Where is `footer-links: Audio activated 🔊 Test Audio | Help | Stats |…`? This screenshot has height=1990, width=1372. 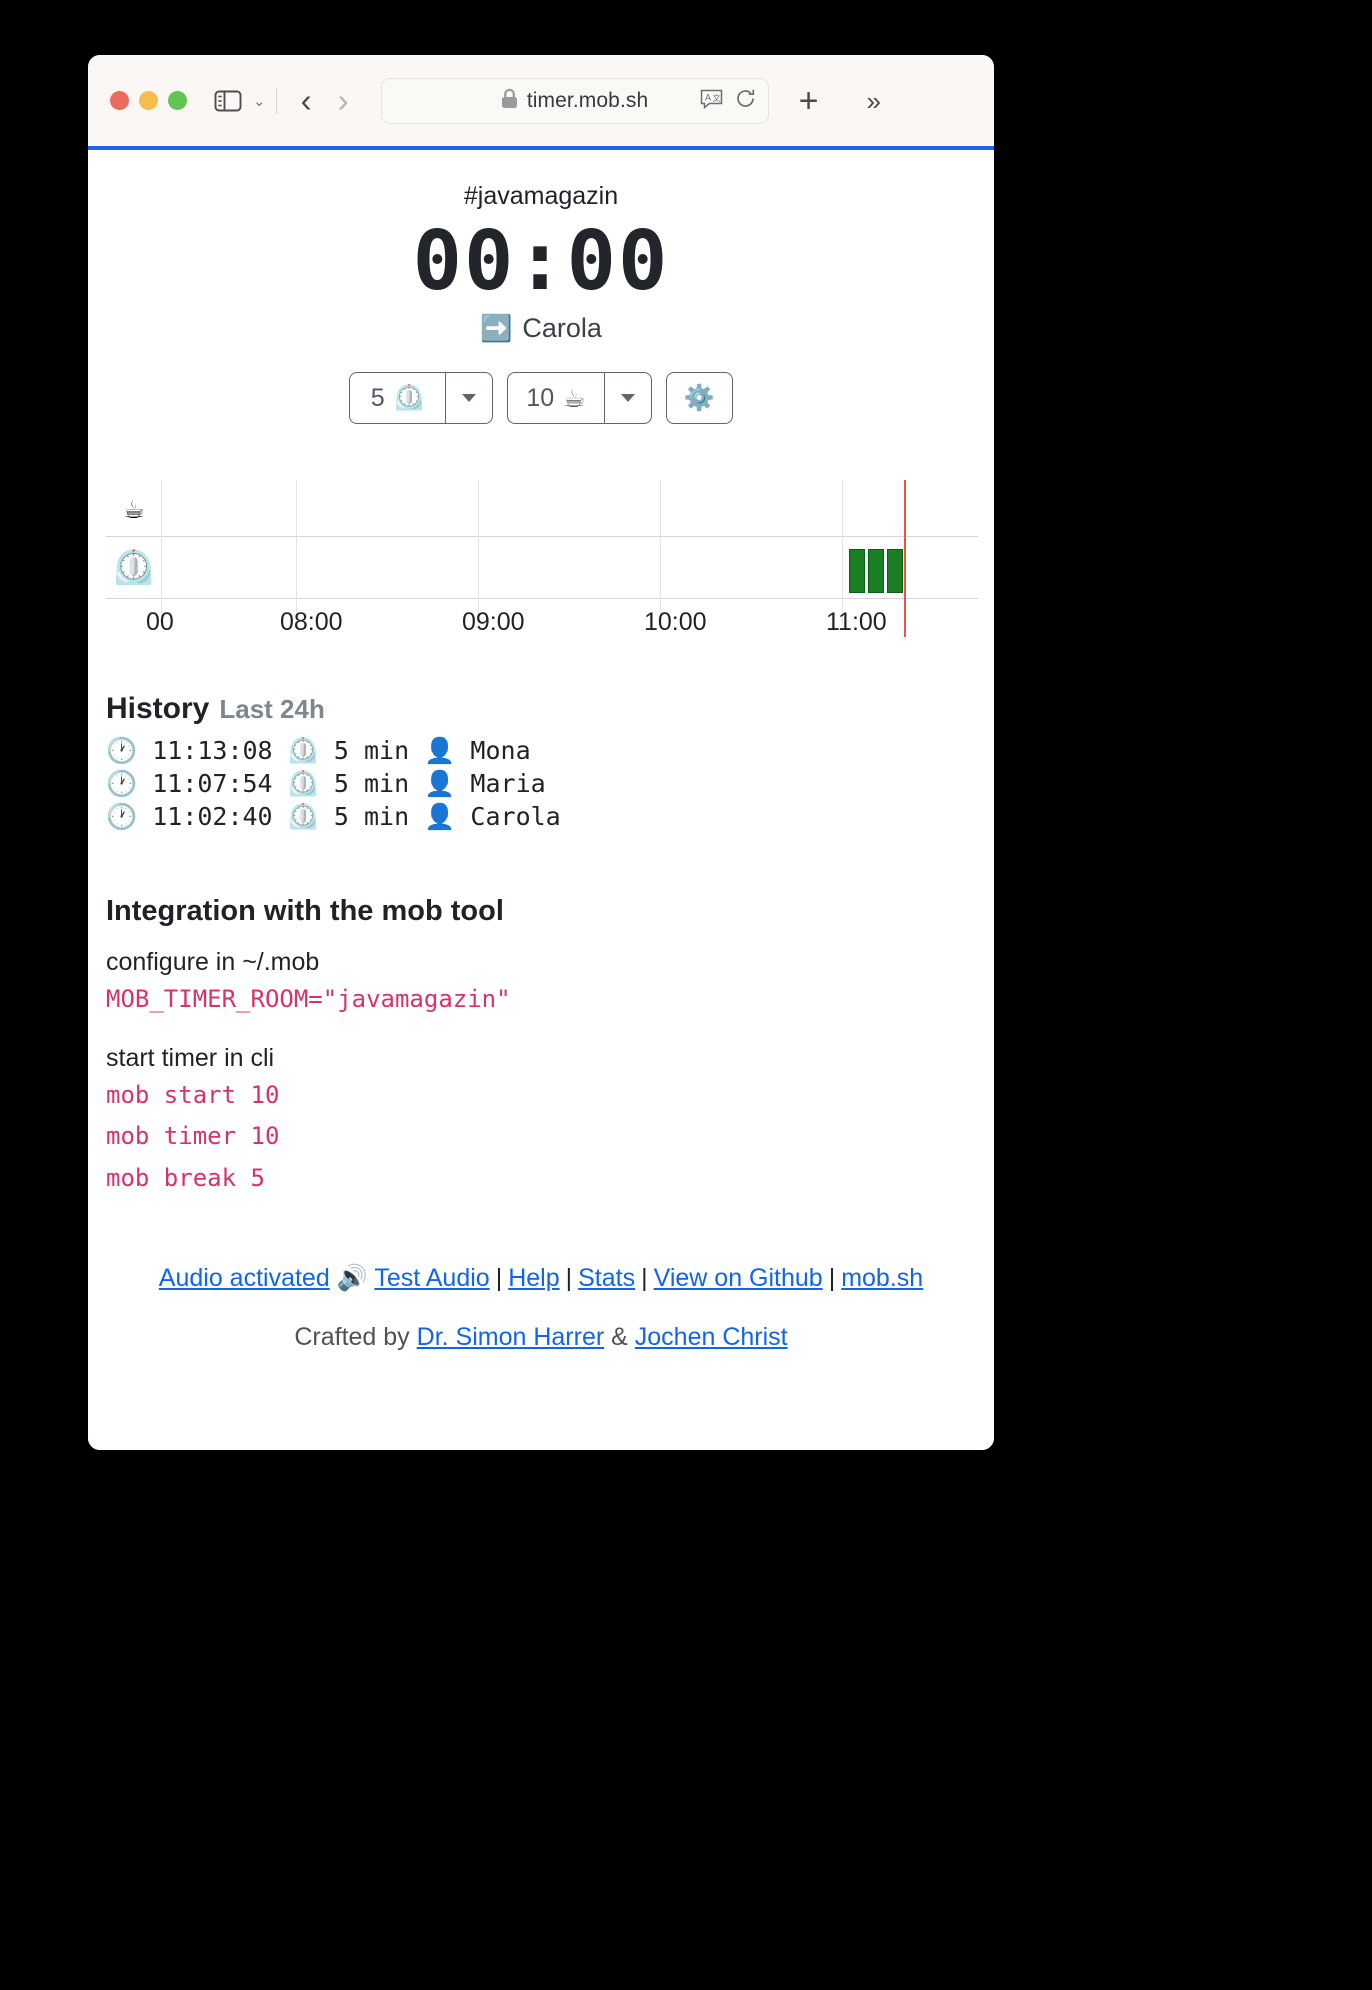 footer-links: Audio activated 🔊 Test Audio | Help | Stats |… is located at coordinates (541, 1278).